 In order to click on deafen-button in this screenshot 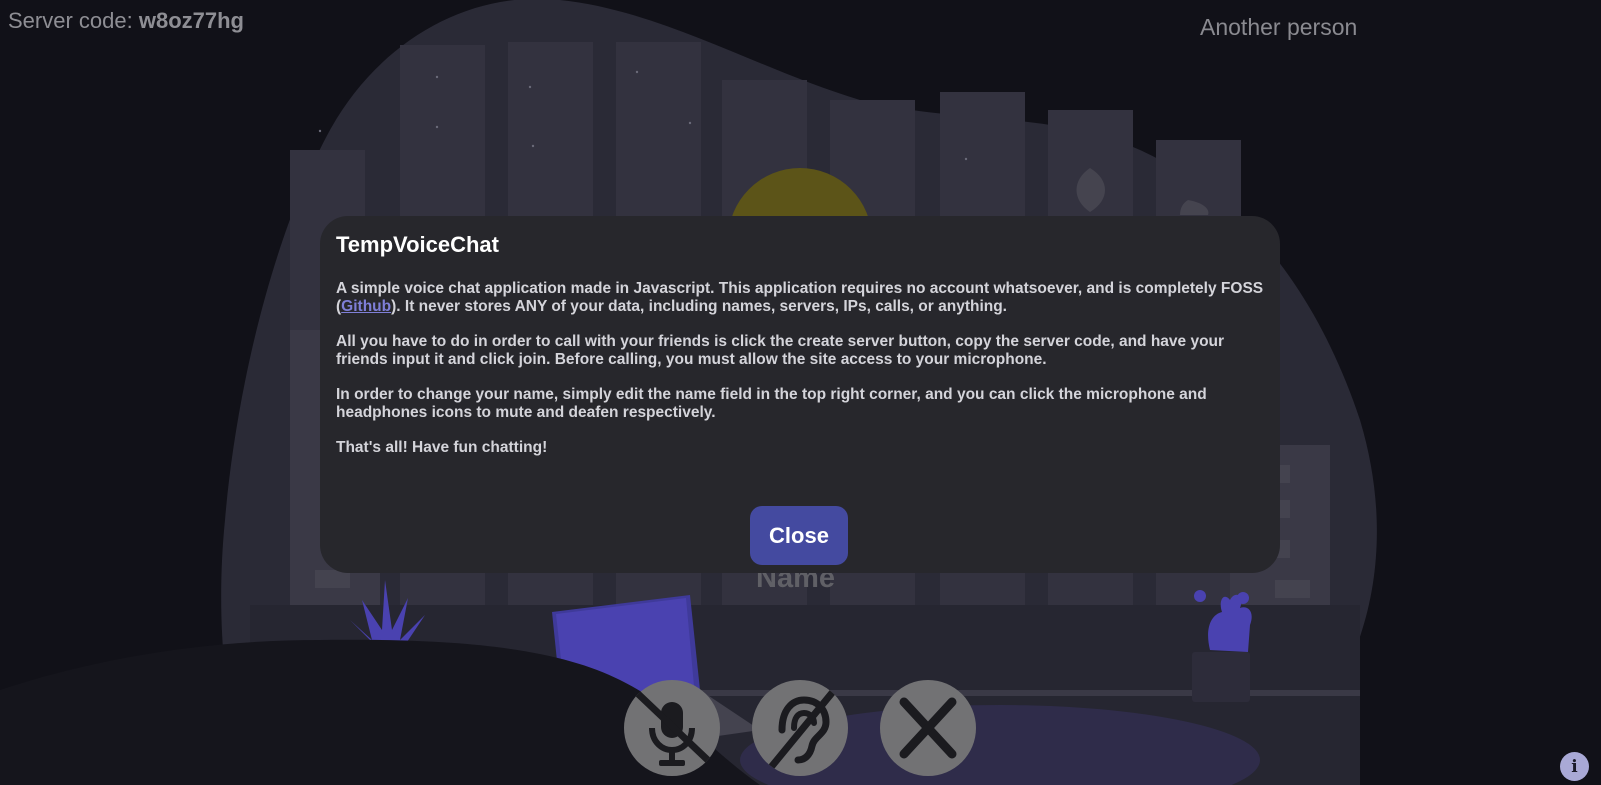, I will do `click(800, 728)`.